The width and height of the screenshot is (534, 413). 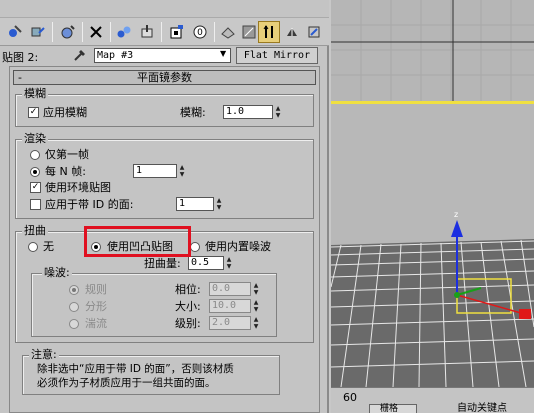 What do you see at coordinates (164, 107) in the screenshot?
I see `blur-group: 模糊 ✓ 应用模糊 模糊: 1.0 ▲ ▼` at bounding box center [164, 107].